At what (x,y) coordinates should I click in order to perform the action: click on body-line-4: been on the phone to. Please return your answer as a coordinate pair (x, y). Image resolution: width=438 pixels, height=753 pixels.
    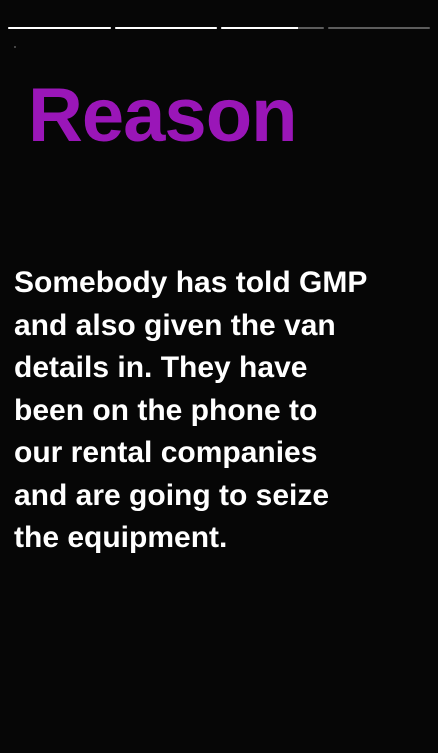
    Looking at the image, I should click on (166, 410).